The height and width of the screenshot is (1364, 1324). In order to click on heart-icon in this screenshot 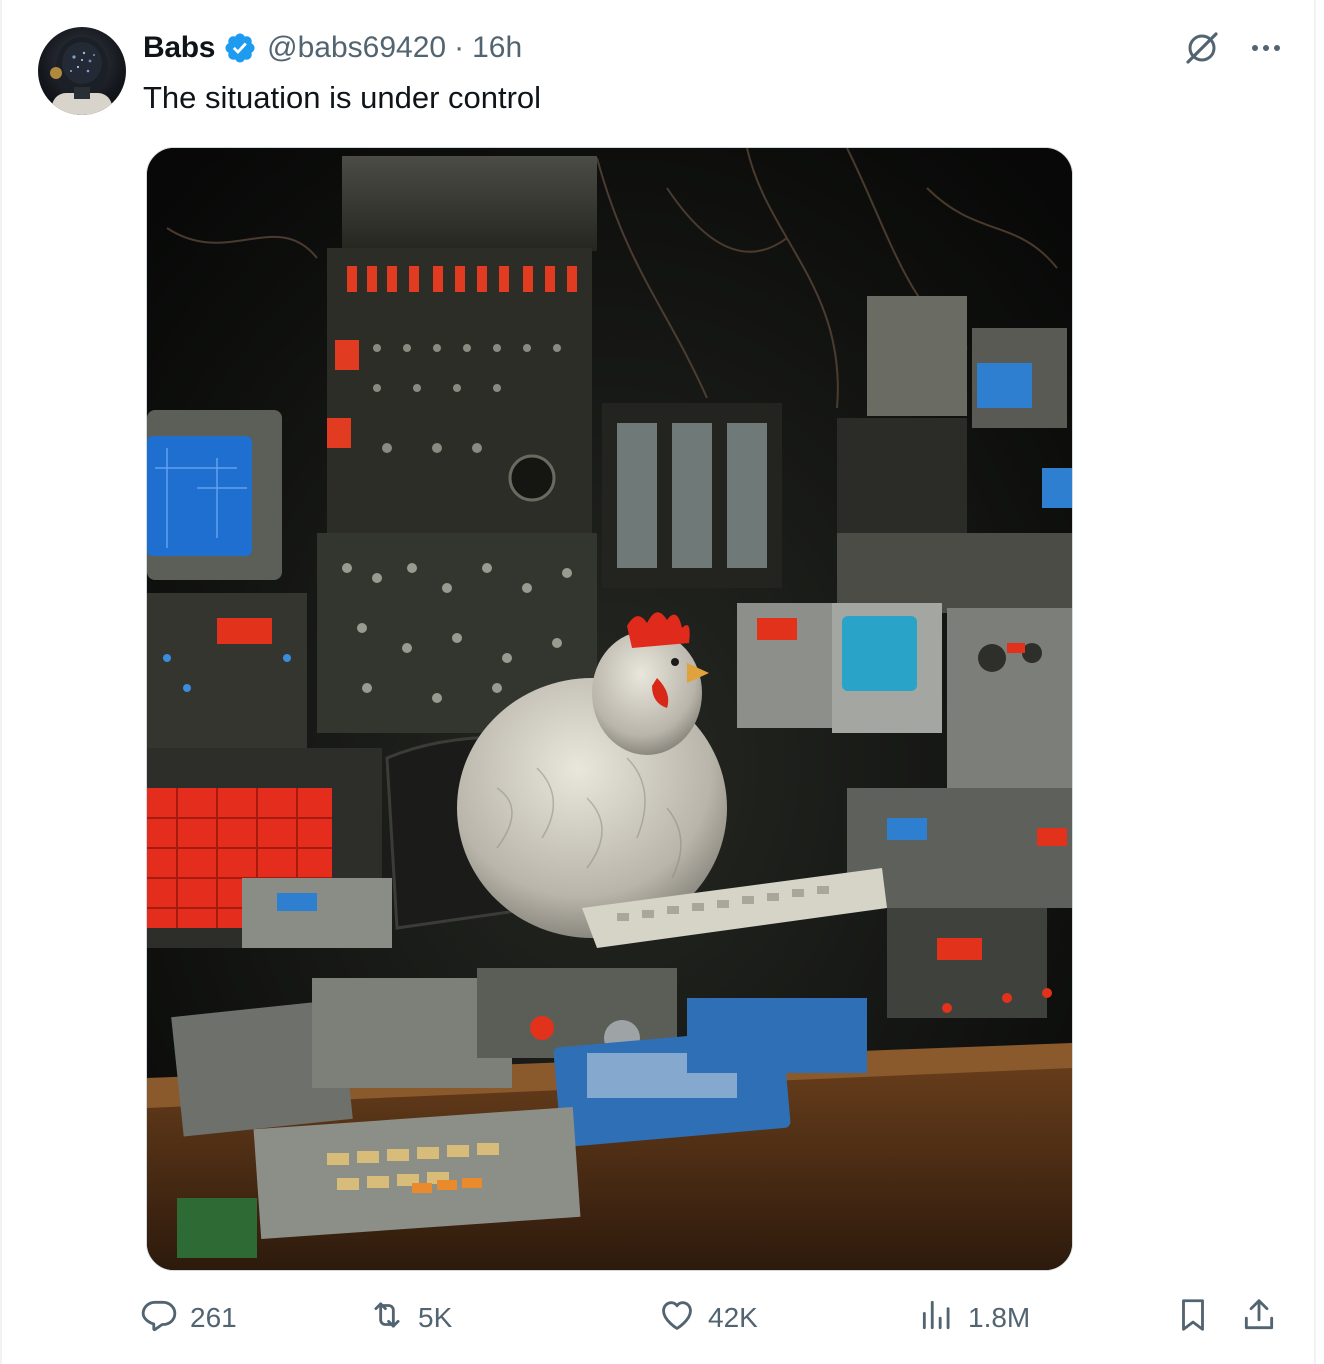, I will do `click(677, 1318)`.